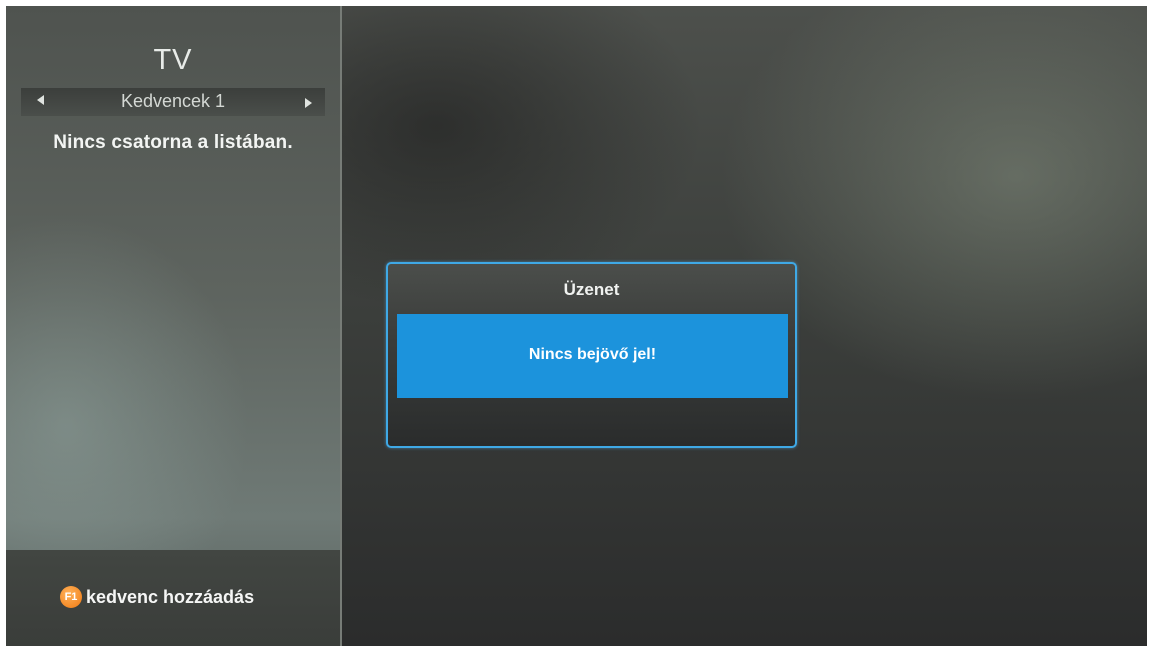  I want to click on dialog-message-box: Nincs bejövő jel!, so click(592, 356).